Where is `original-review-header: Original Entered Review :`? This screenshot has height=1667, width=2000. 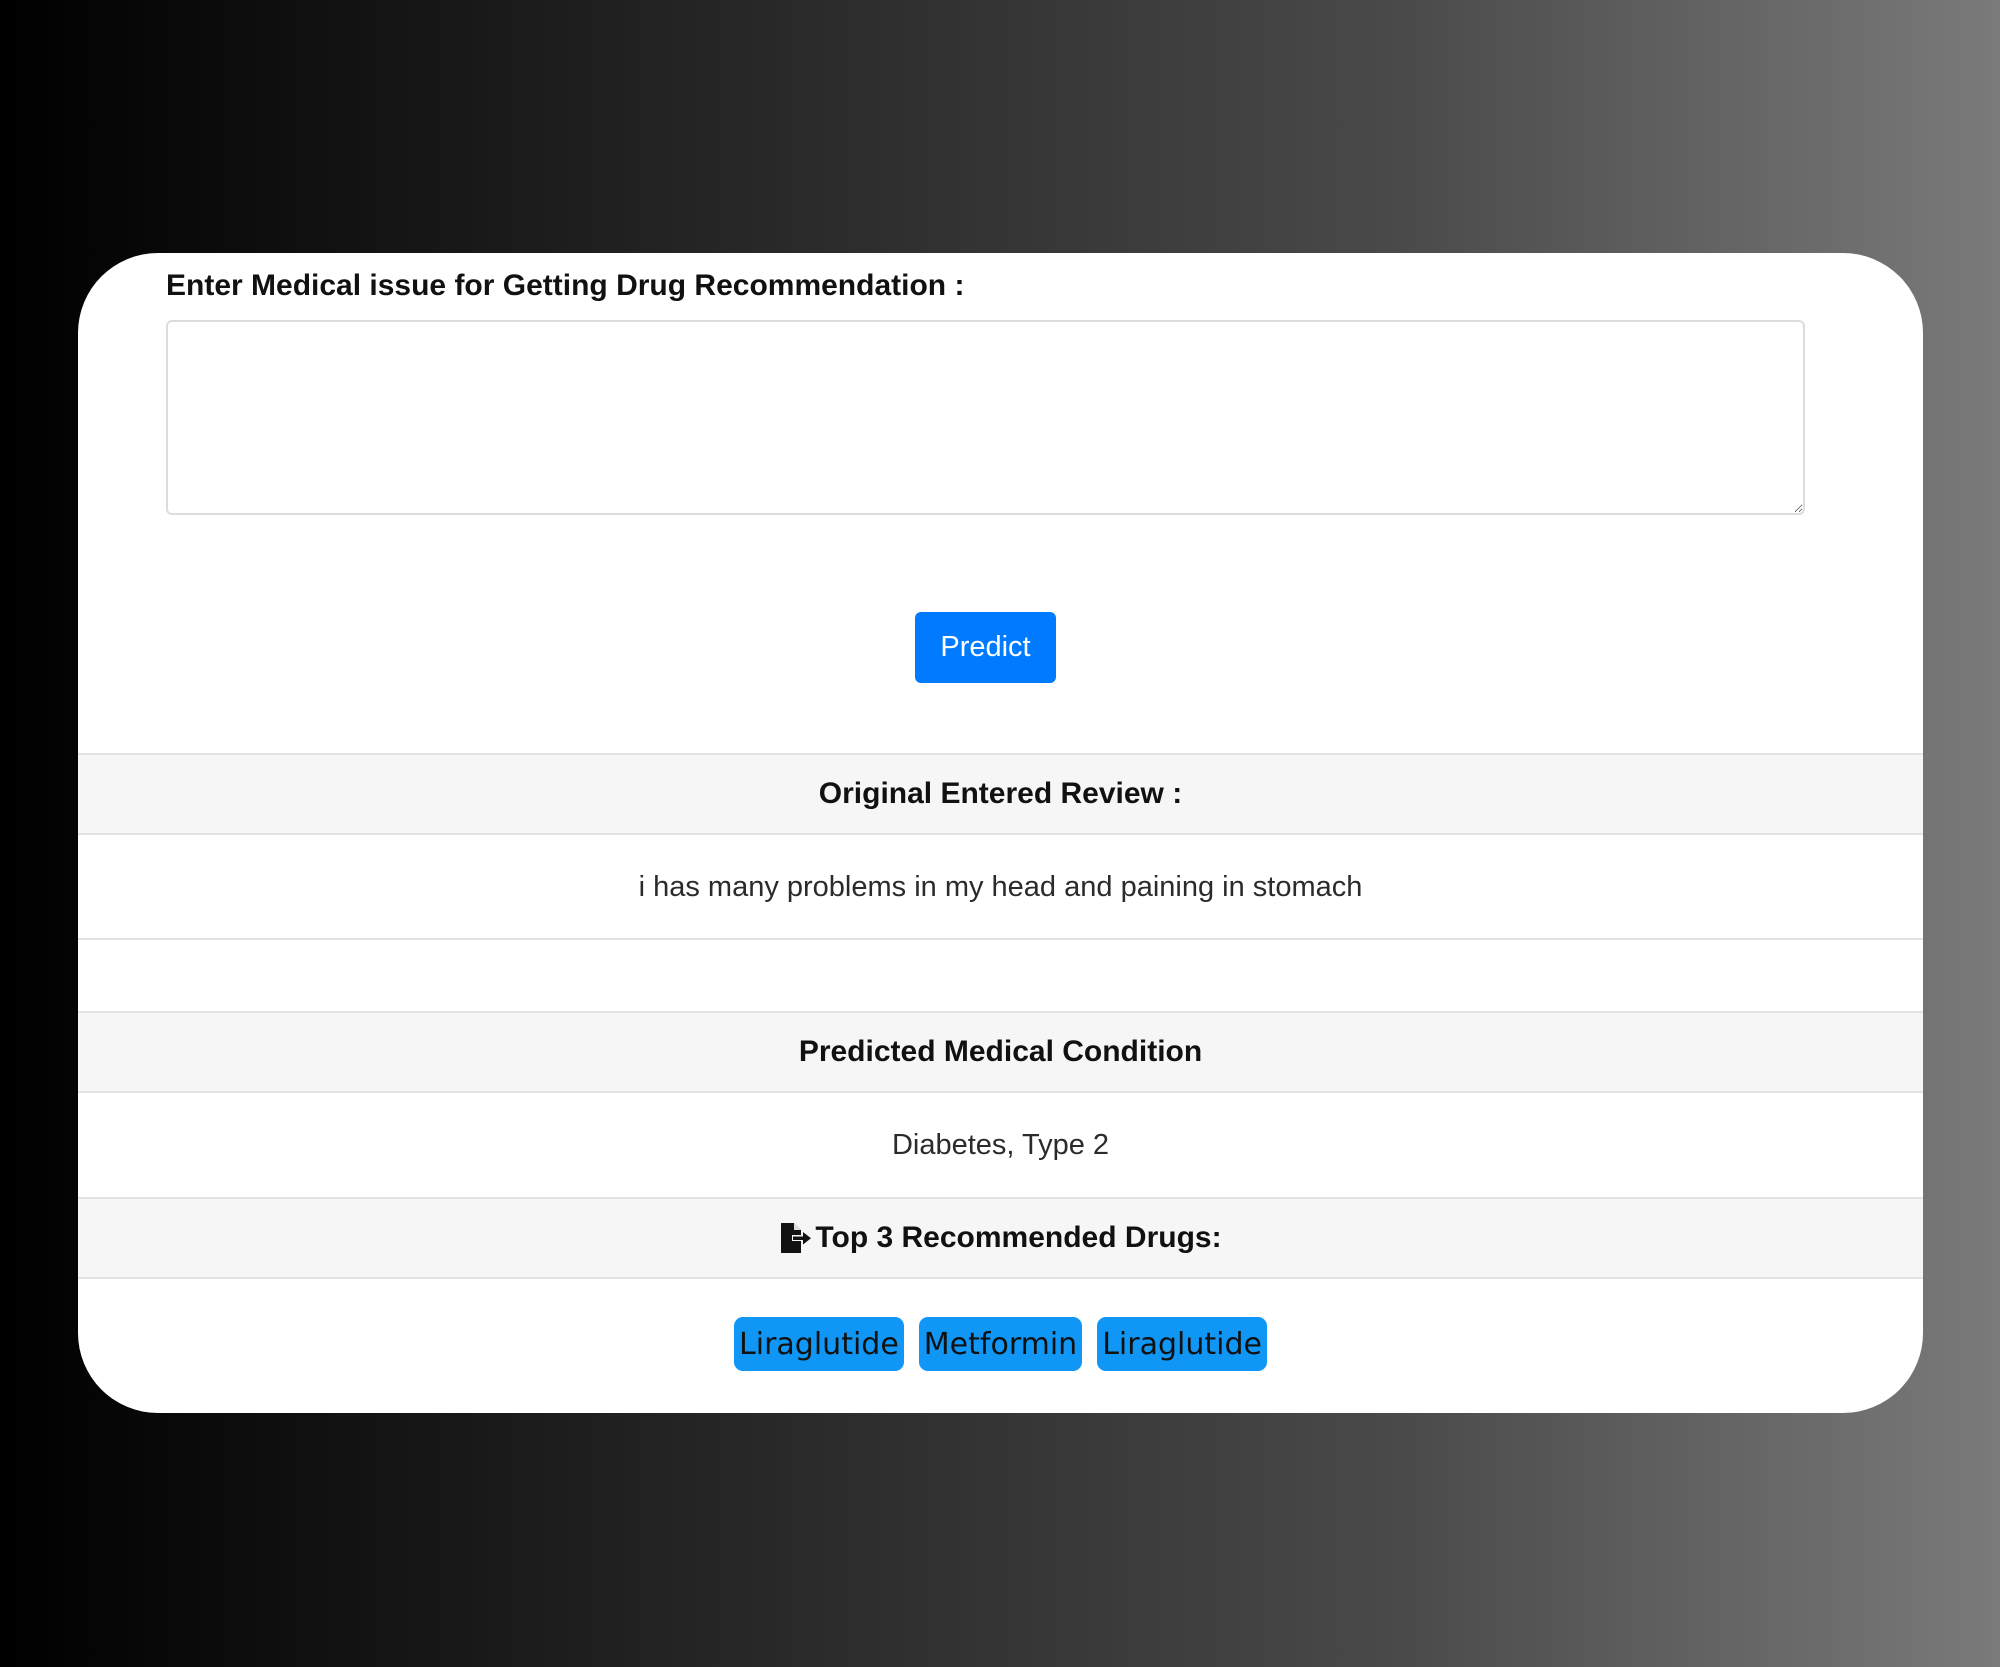
original-review-header: Original Entered Review : is located at coordinates (1000, 794).